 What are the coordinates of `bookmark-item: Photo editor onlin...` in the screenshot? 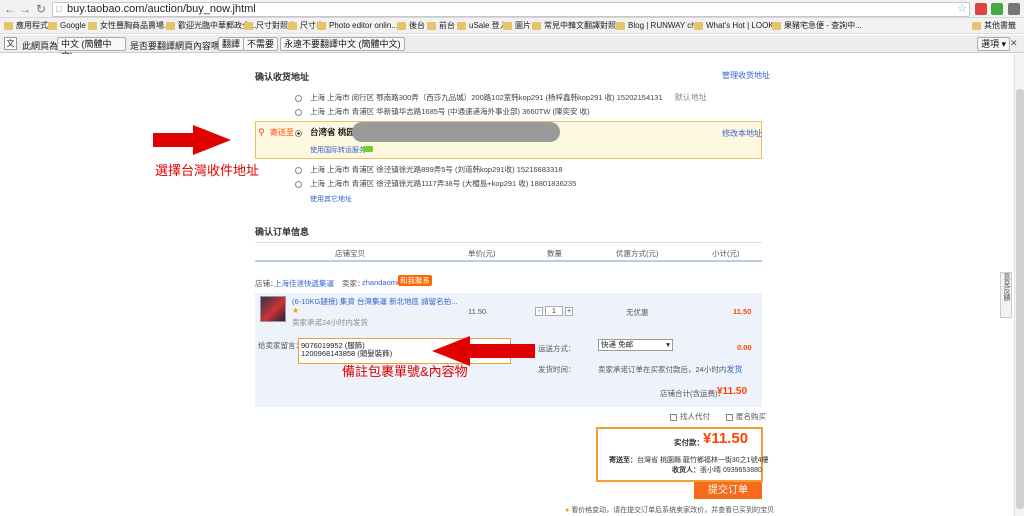 It's located at (357, 26).